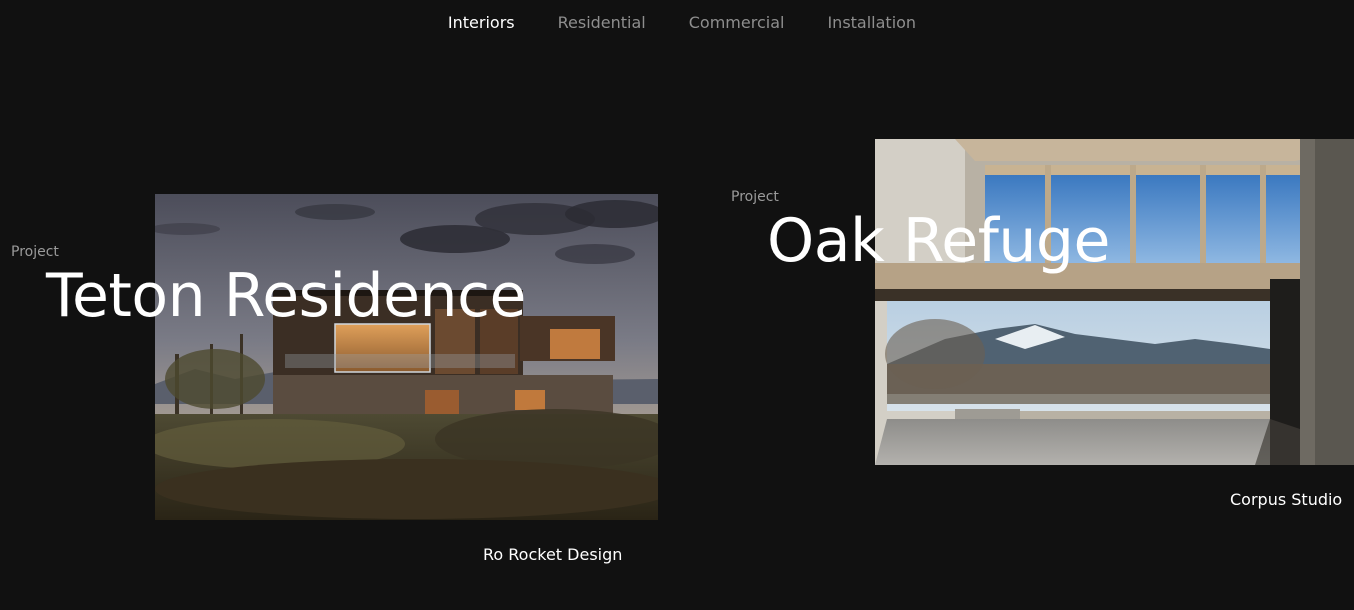 Image resolution: width=1354 pixels, height=610 pixels. I want to click on project-title-oak-refuge: Oak Refuge, so click(938, 241).